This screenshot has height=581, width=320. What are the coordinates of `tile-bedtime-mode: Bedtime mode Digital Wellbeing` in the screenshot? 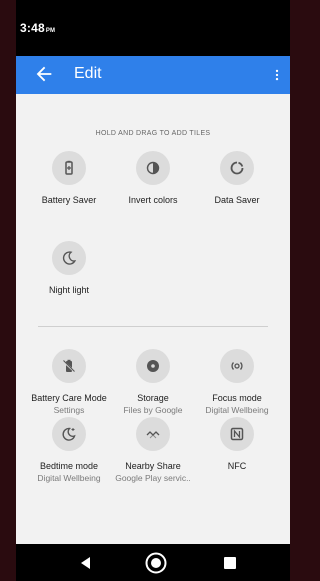 It's located at (69, 450).